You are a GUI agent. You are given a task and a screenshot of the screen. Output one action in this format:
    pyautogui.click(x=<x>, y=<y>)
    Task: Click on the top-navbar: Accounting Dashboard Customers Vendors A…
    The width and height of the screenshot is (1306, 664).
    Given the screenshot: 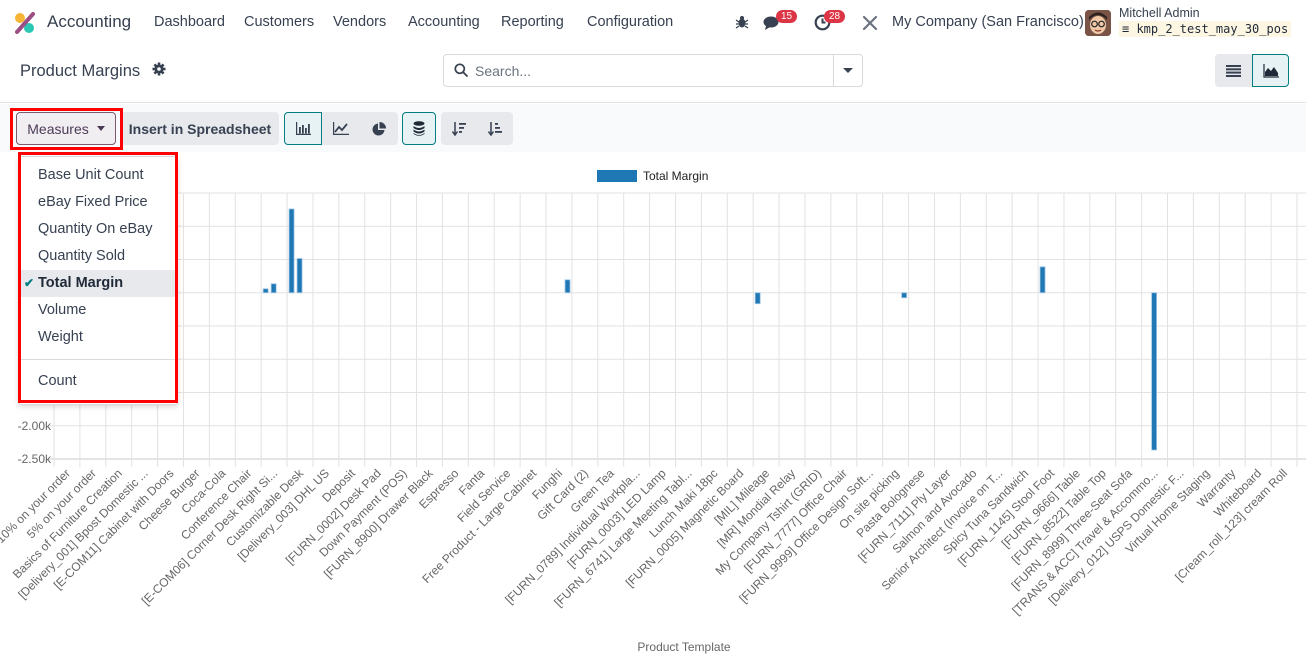 What is the action you would take?
    pyautogui.click(x=653, y=23)
    